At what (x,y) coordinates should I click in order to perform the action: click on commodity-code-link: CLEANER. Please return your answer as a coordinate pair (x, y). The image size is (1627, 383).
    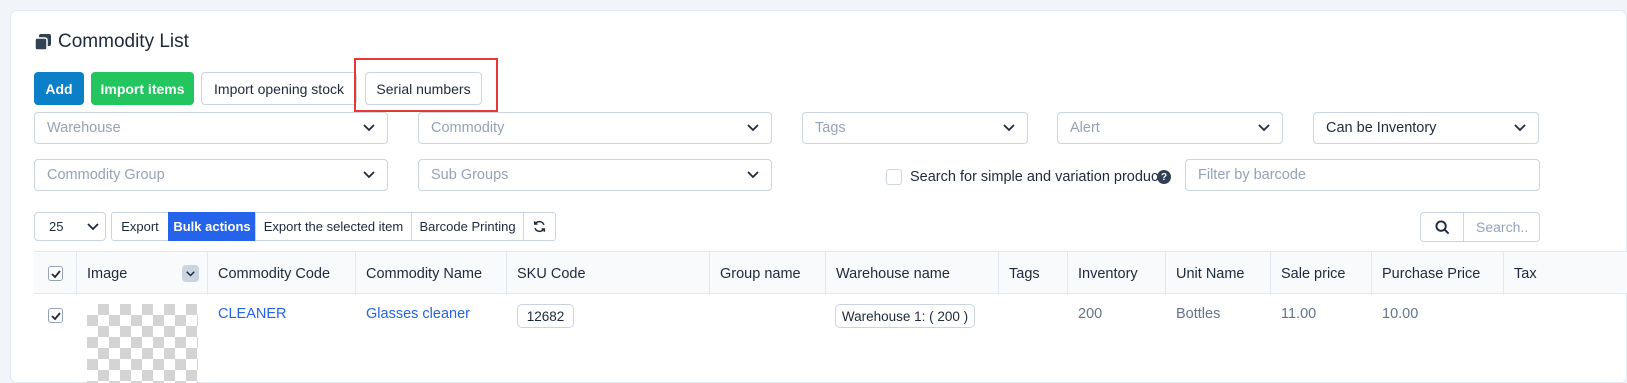
    Looking at the image, I should click on (252, 314).